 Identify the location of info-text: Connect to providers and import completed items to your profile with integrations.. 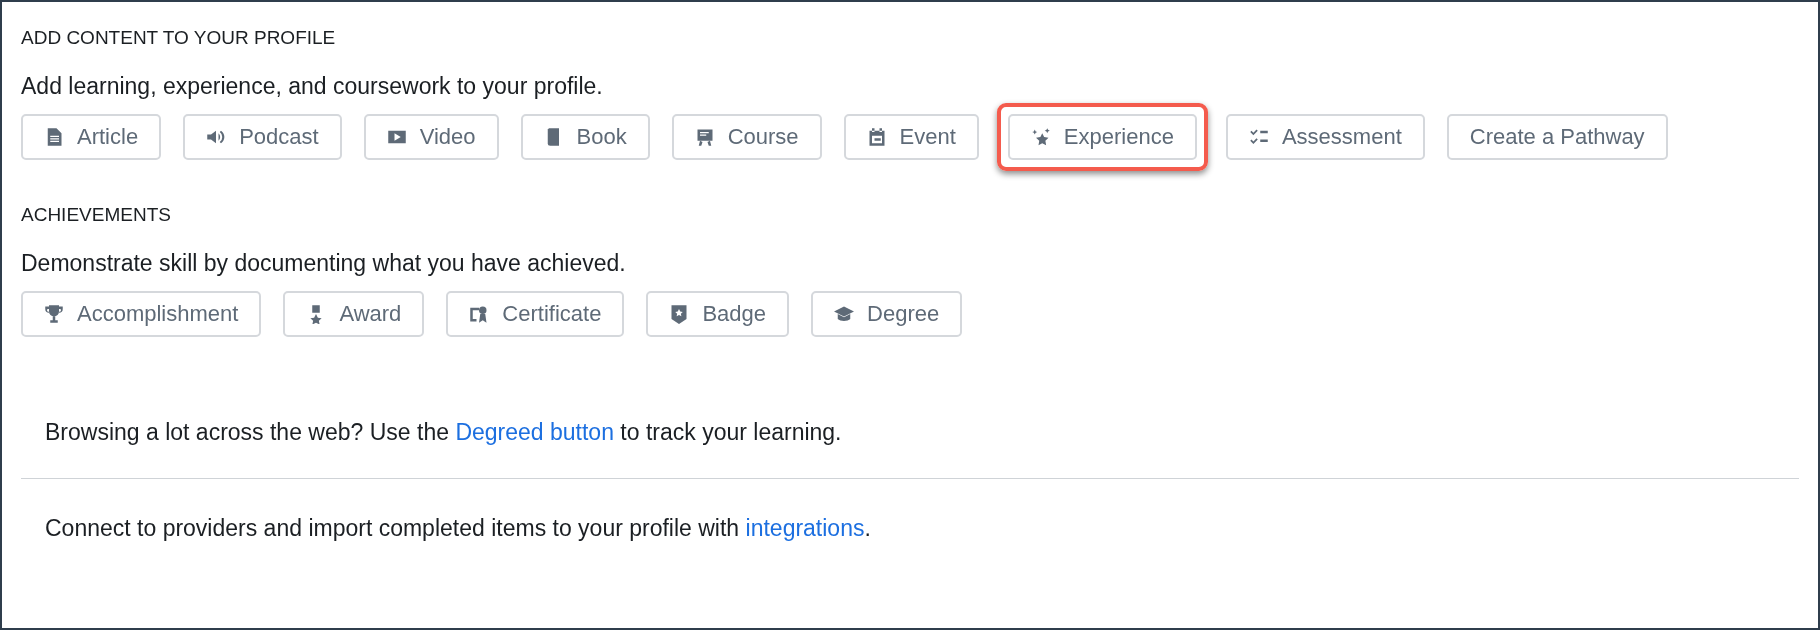
(458, 528).